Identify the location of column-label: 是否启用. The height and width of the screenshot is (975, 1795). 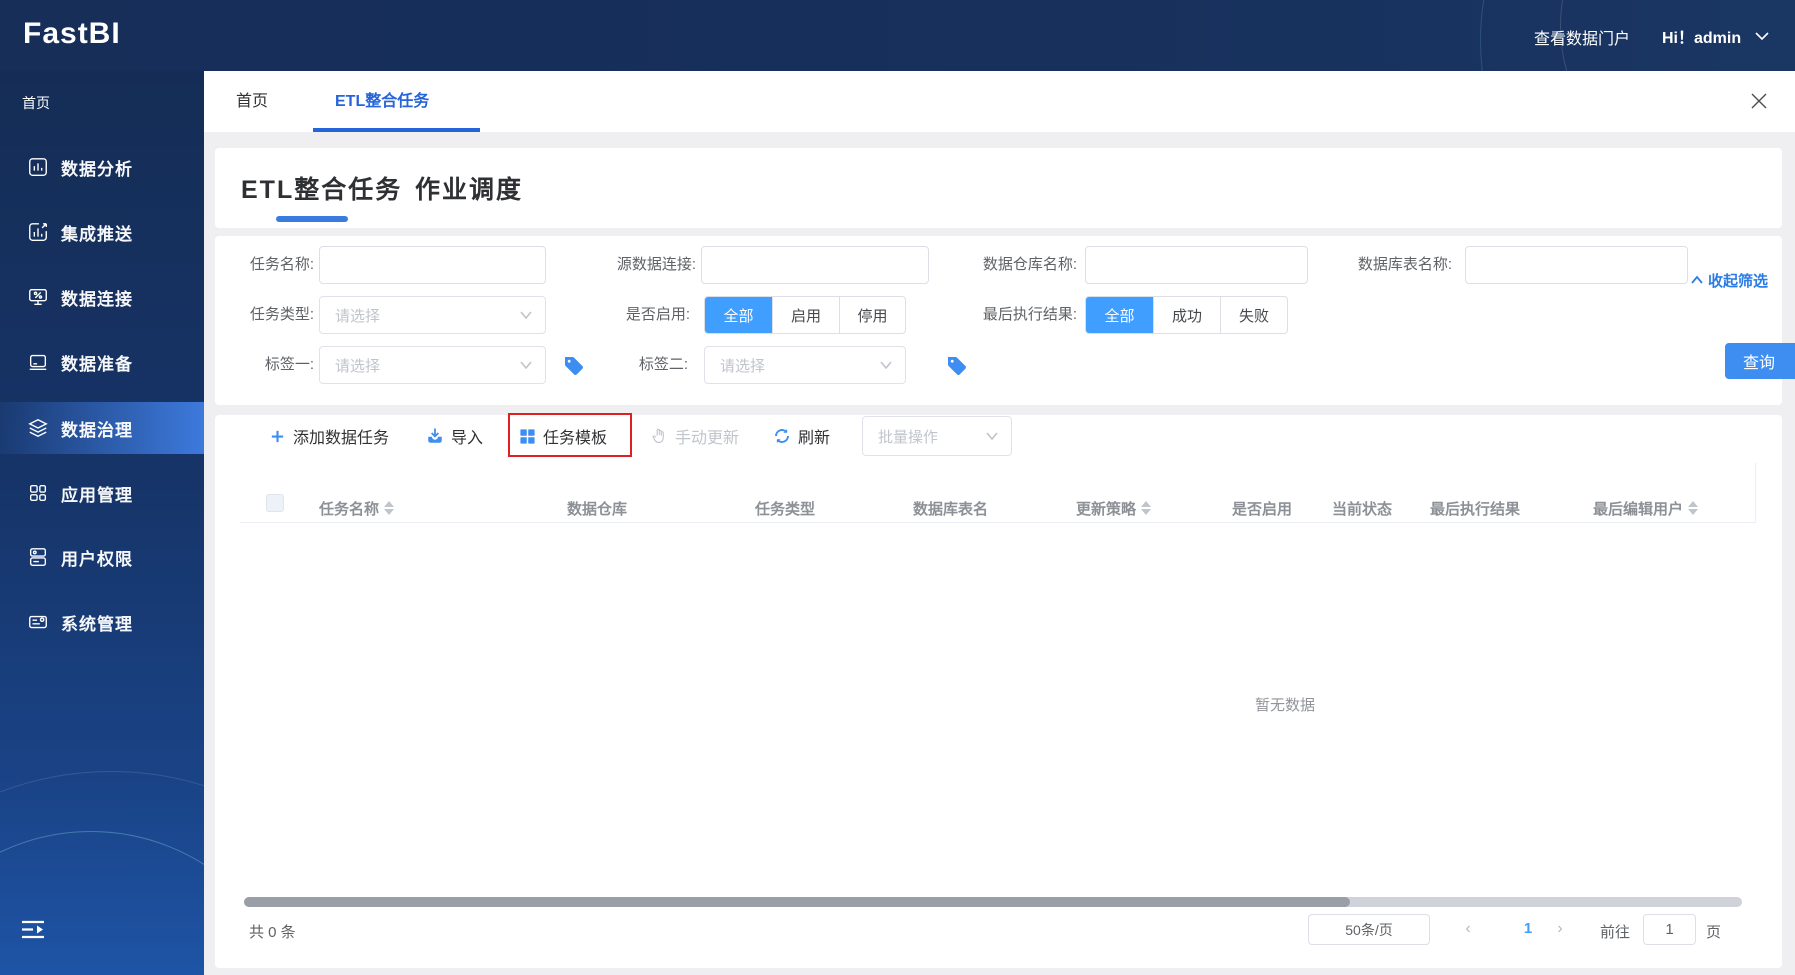
(1262, 509).